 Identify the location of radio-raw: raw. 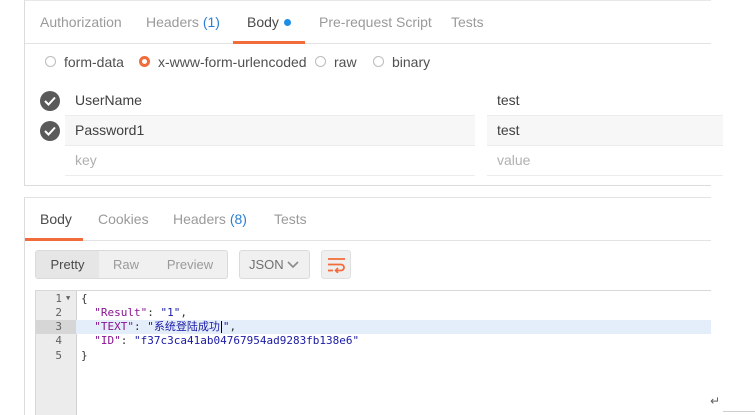
(336, 62).